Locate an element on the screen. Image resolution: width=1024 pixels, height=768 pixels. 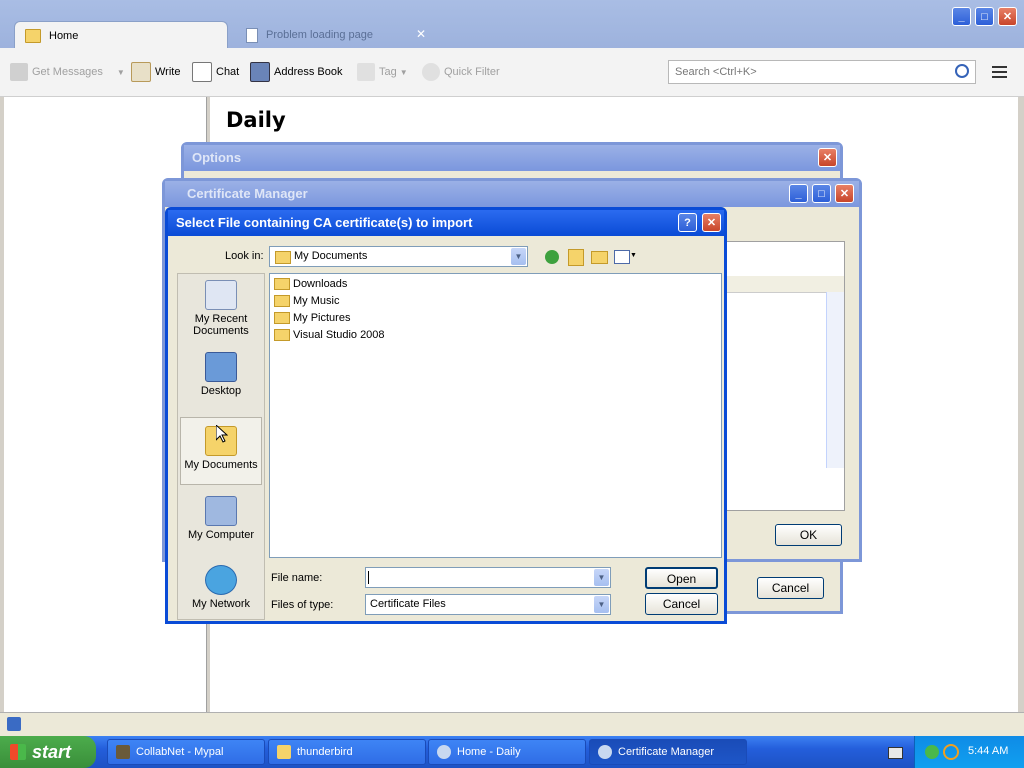
list-item: Visual Studio 2008 is located at coordinates (329, 335).